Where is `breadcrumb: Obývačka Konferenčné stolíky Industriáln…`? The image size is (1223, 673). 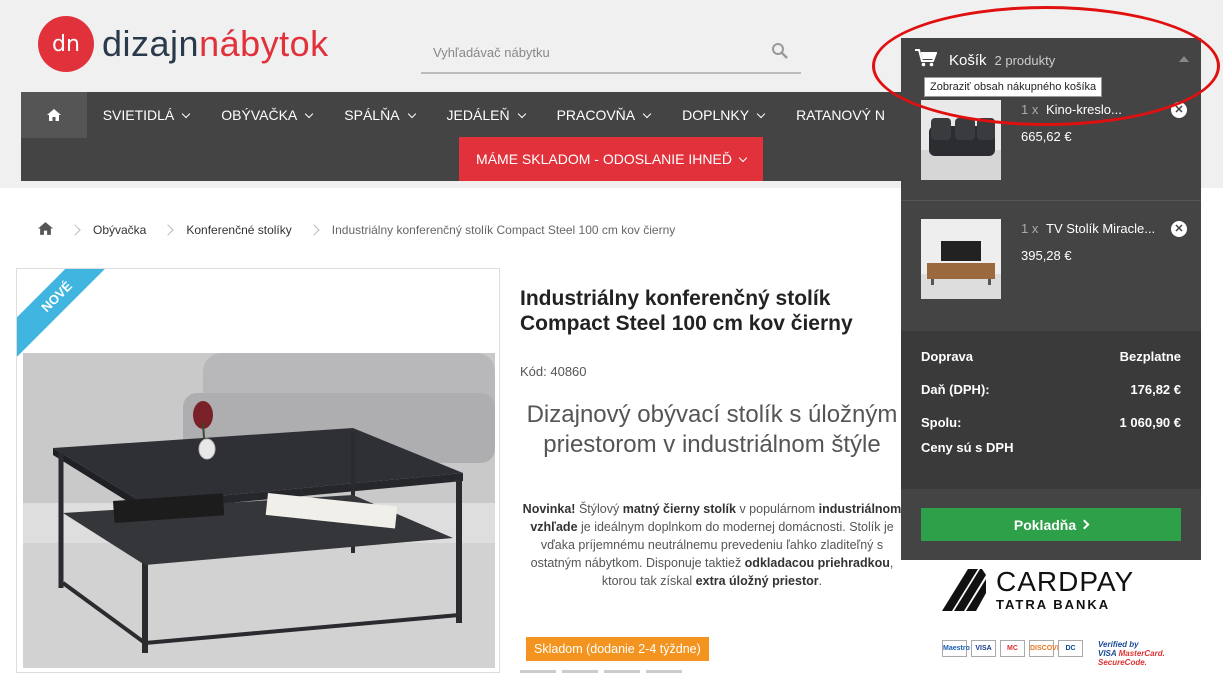 breadcrumb: Obývačka Konferenčné stolíky Industriáln… is located at coordinates (356, 230).